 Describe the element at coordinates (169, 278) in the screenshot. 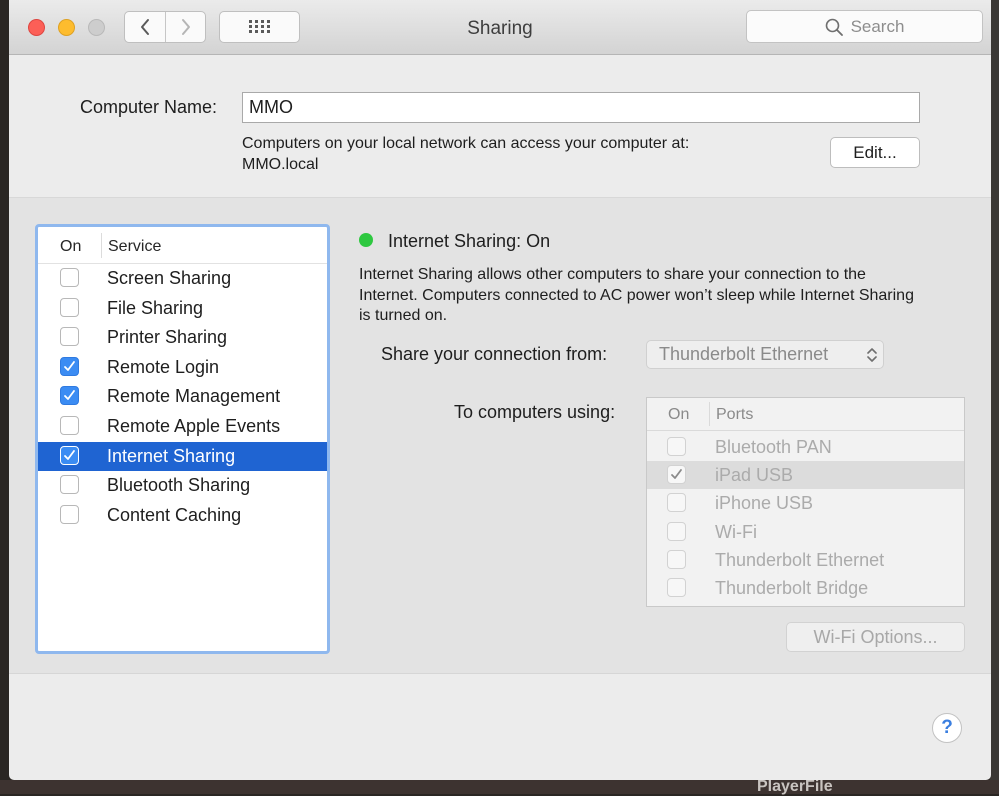

I see `service-label: Screen Sharing` at that location.